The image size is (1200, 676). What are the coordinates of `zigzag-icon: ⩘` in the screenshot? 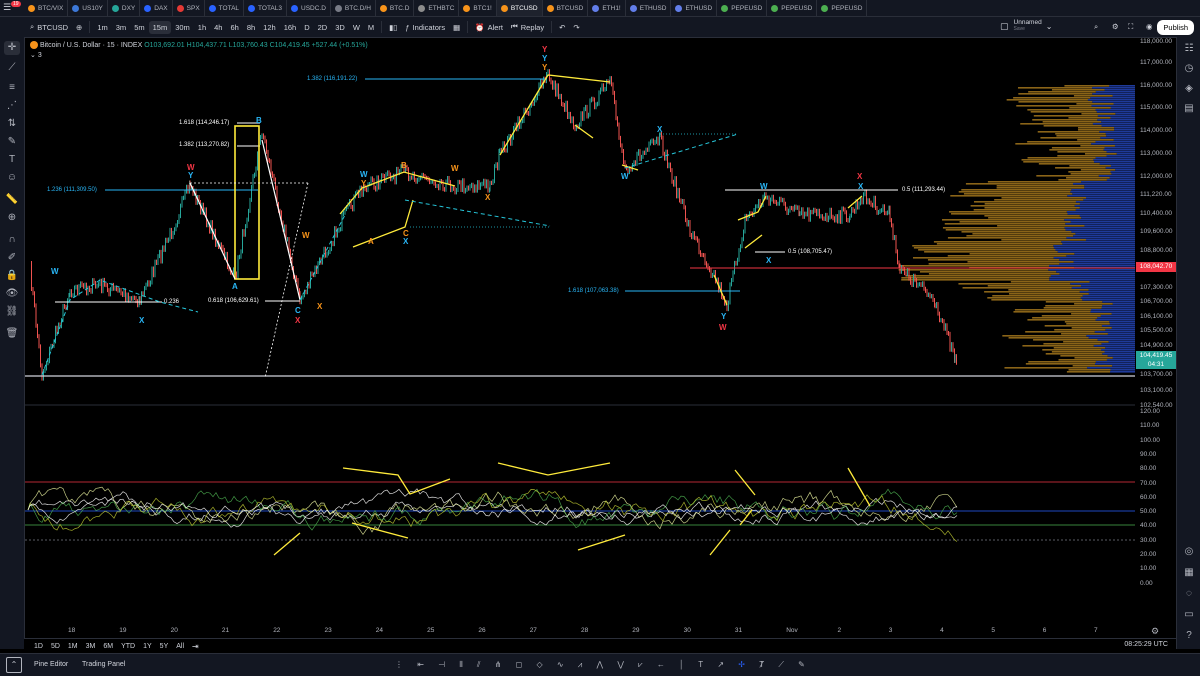 It's located at (580, 665).